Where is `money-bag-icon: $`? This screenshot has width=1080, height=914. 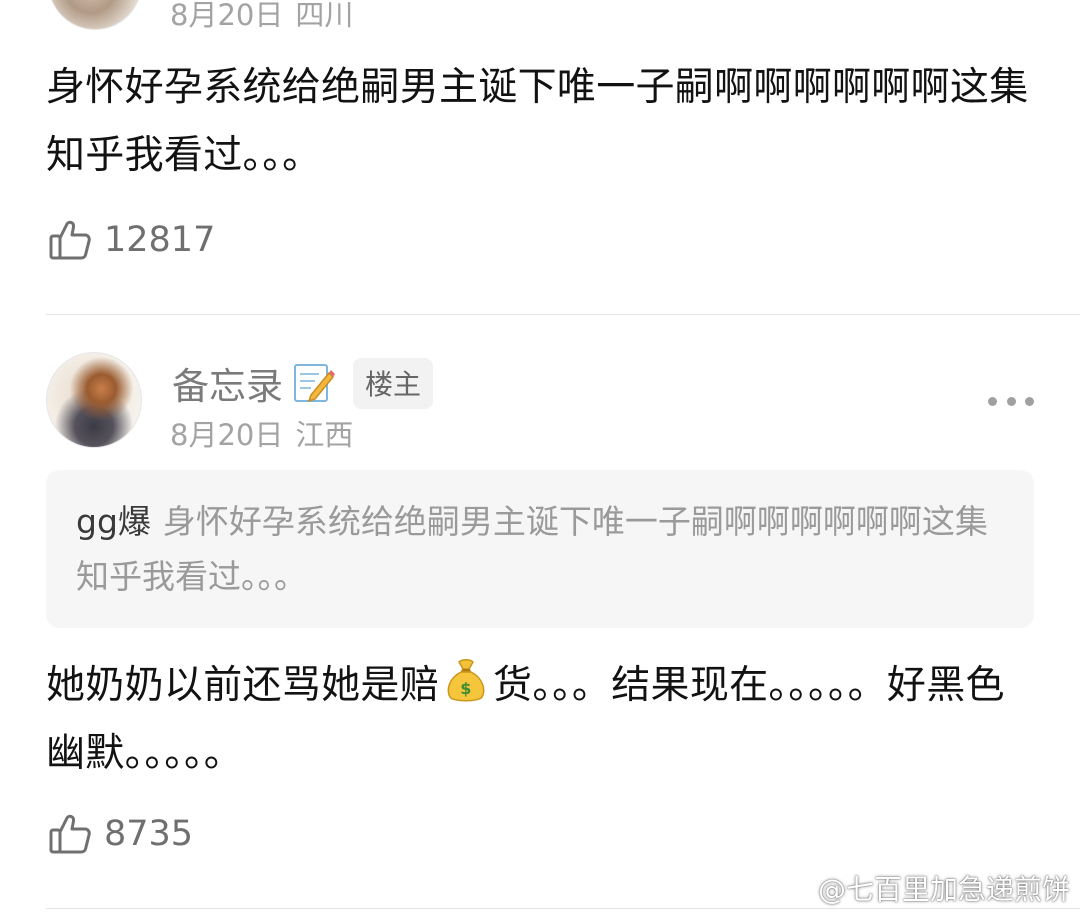 money-bag-icon: $ is located at coordinates (466, 681).